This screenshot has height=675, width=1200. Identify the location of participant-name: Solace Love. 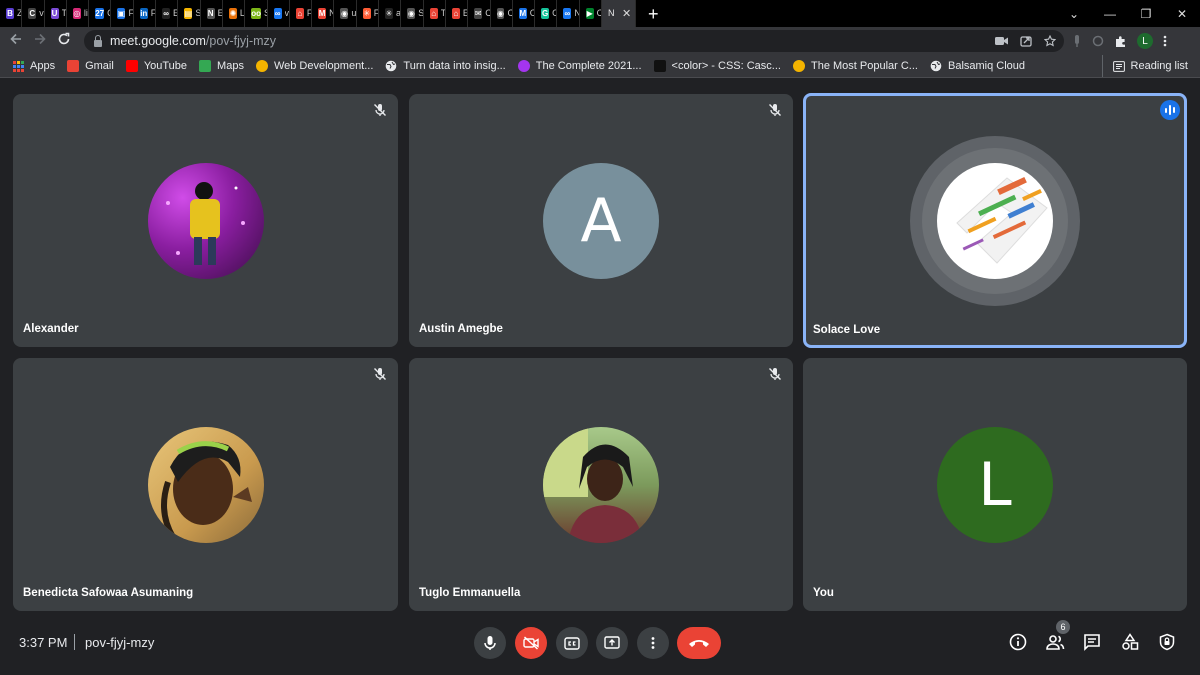
(847, 330).